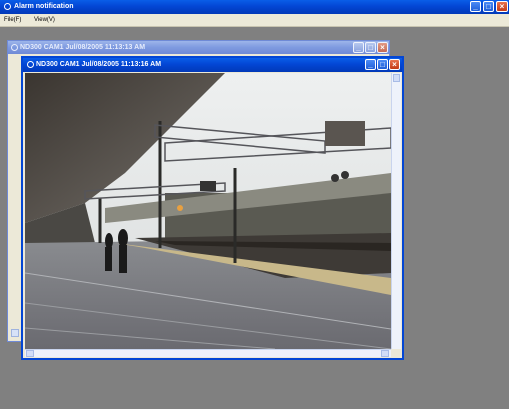 The image size is (509, 409). Describe the element at coordinates (99, 64) in the screenshot. I see `child-window-2-title: ND300 CAM1 Jul/08/2005 11:13:16 AM` at that location.